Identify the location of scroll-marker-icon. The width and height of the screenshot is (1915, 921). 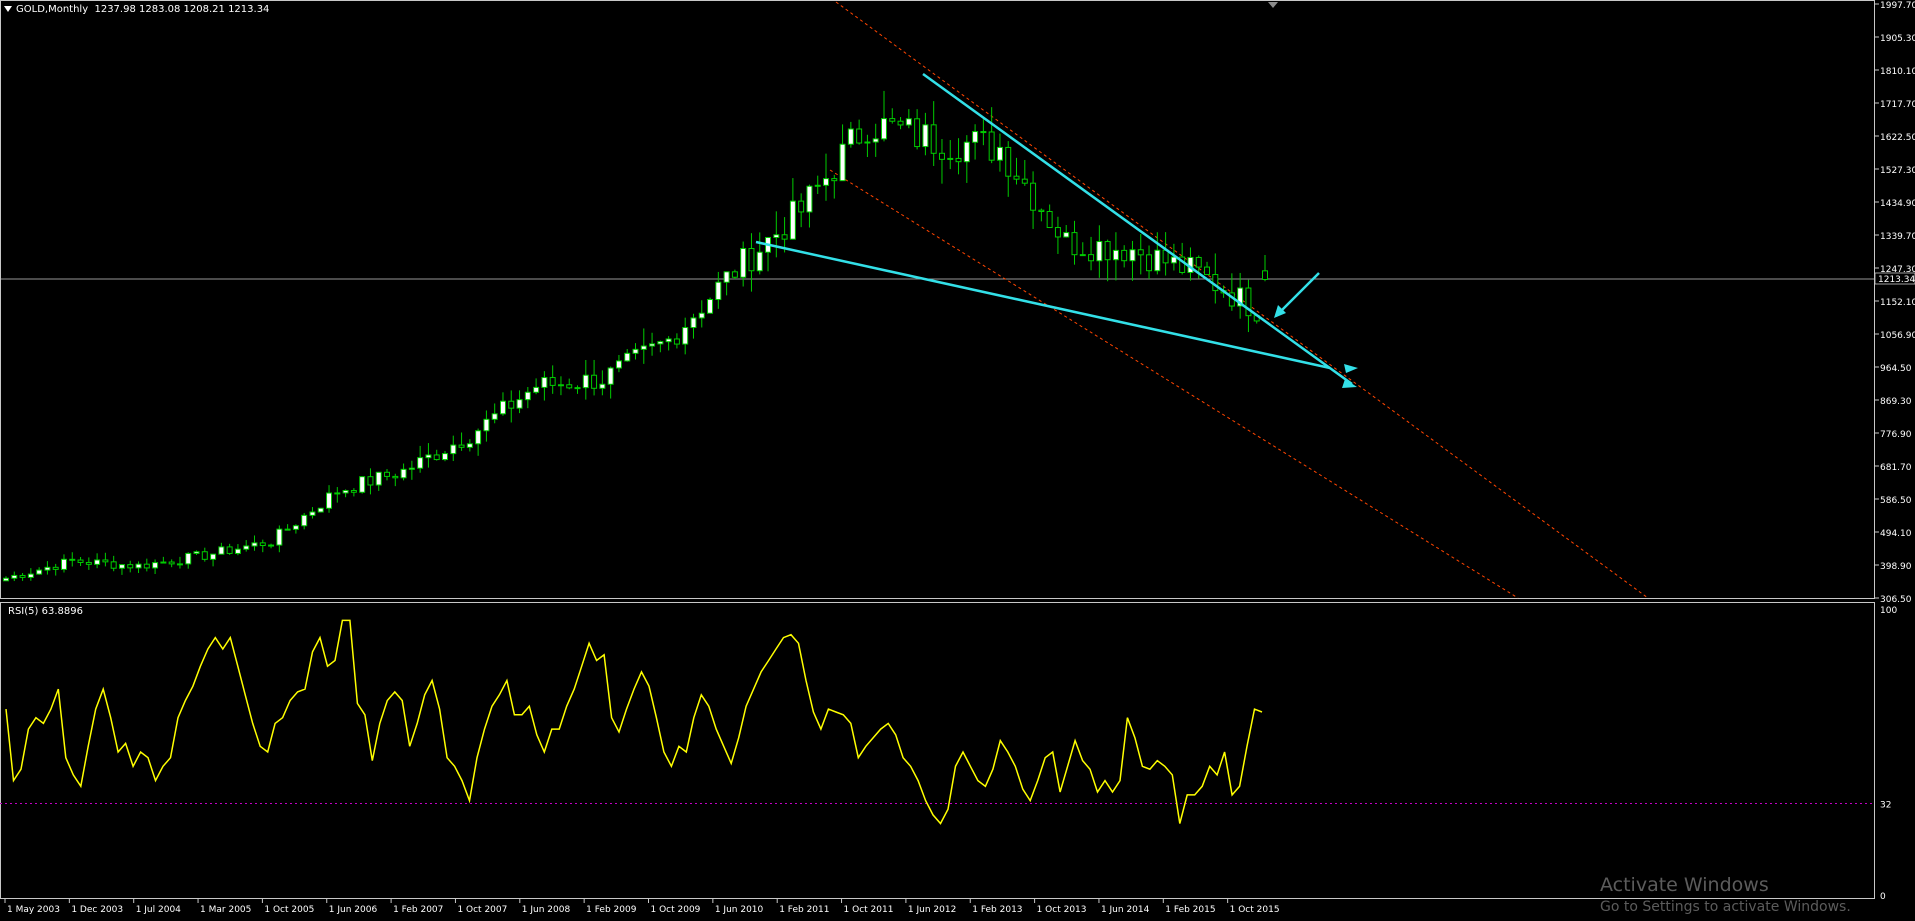
(1273, 5).